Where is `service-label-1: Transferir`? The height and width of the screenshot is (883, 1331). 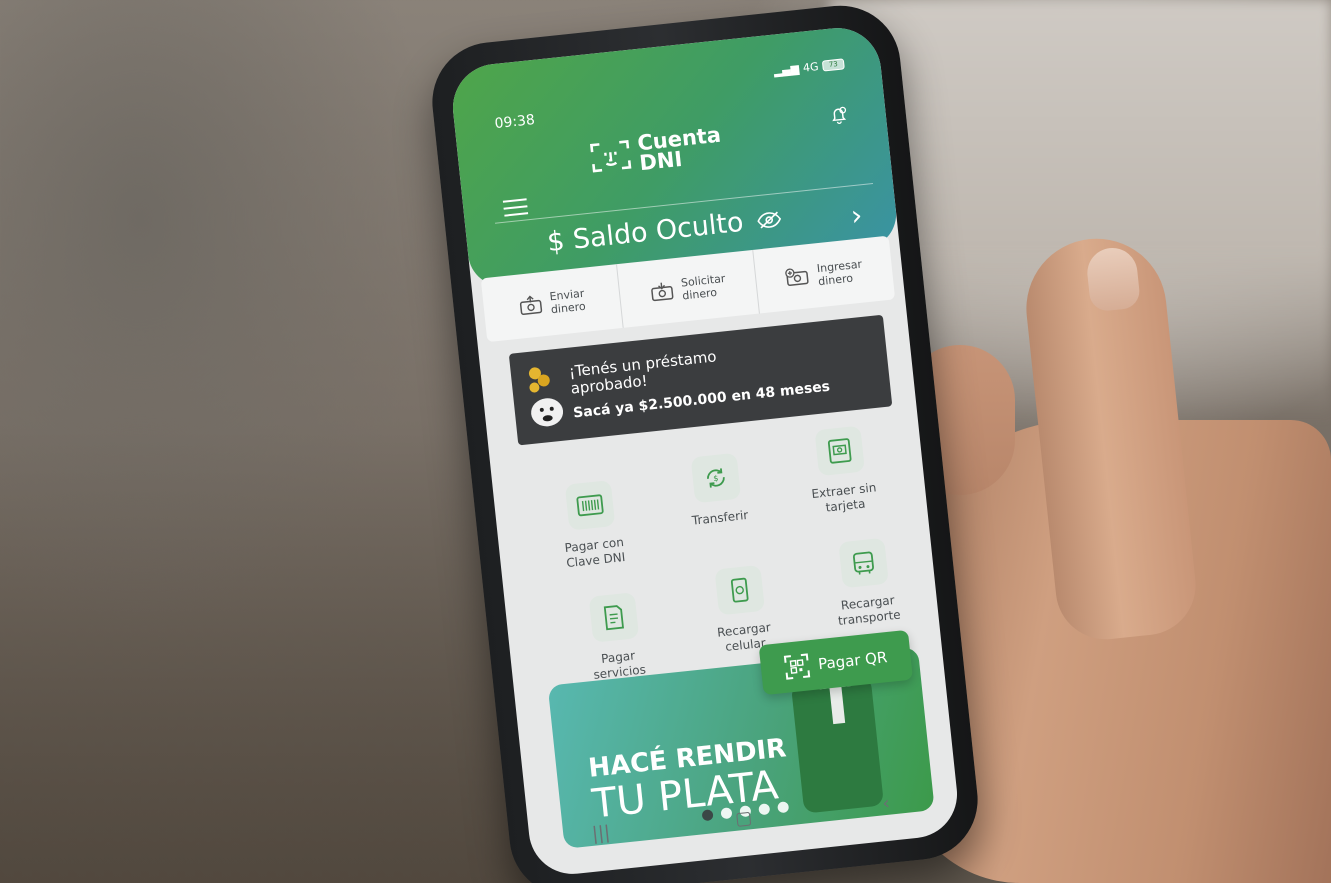 service-label-1: Transferir is located at coordinates (720, 517).